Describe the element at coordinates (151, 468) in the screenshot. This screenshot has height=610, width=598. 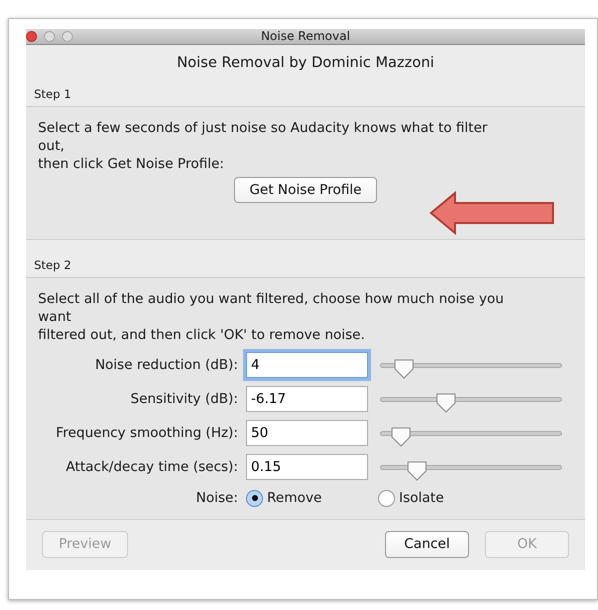
I see `field-label: Attack/decay time (secs):` at that location.